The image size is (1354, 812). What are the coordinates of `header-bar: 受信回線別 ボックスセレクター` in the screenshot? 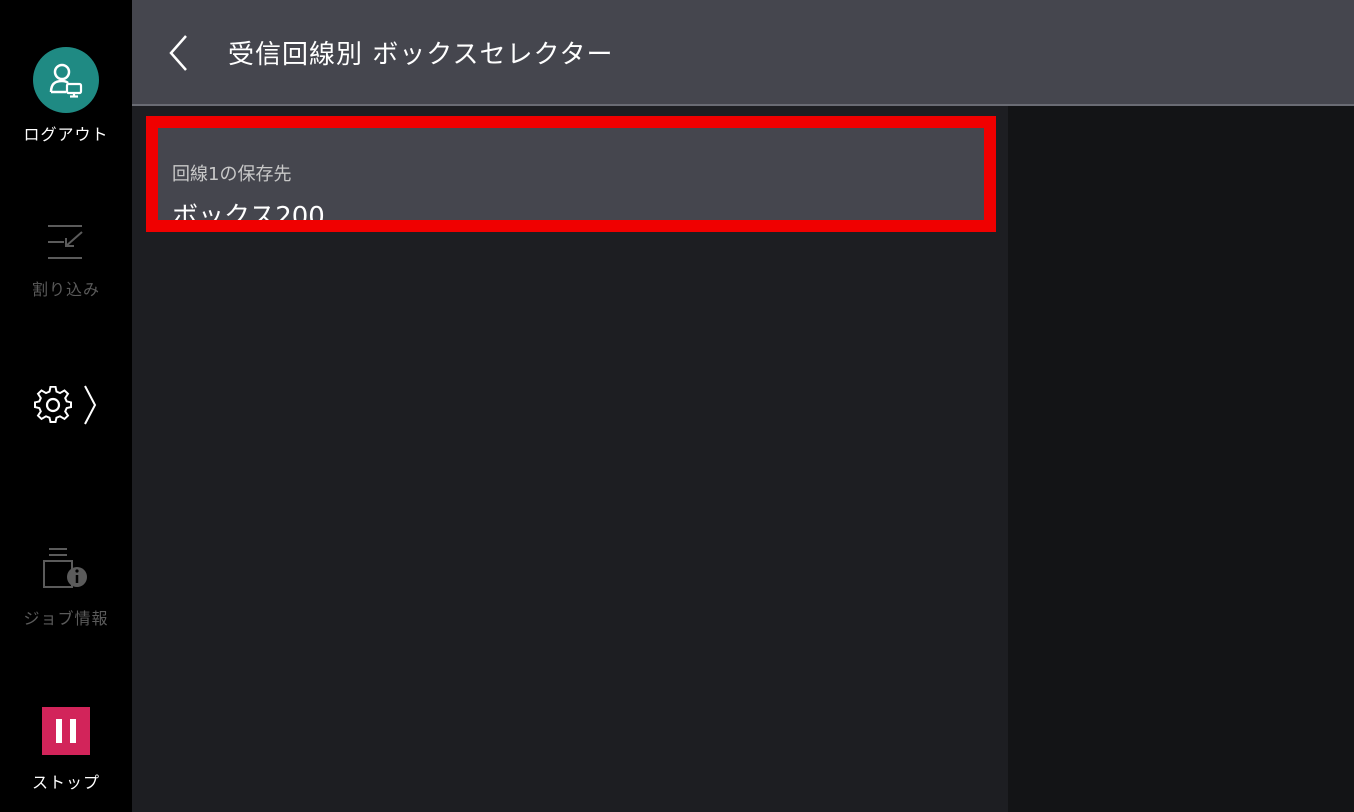 It's located at (743, 53).